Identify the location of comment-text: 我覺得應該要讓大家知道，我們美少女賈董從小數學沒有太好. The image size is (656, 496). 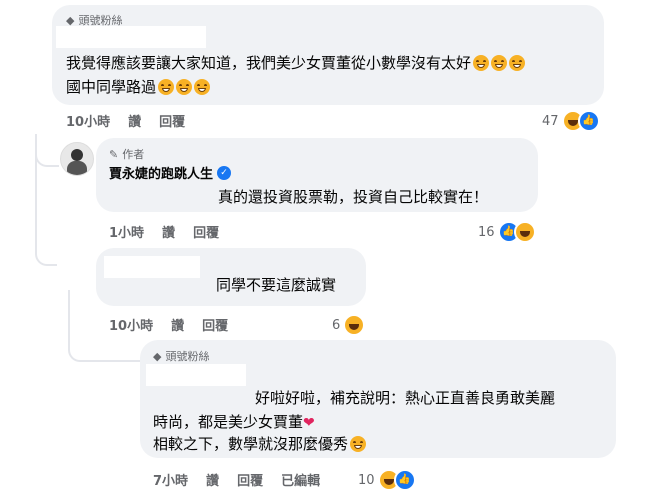
(269, 63).